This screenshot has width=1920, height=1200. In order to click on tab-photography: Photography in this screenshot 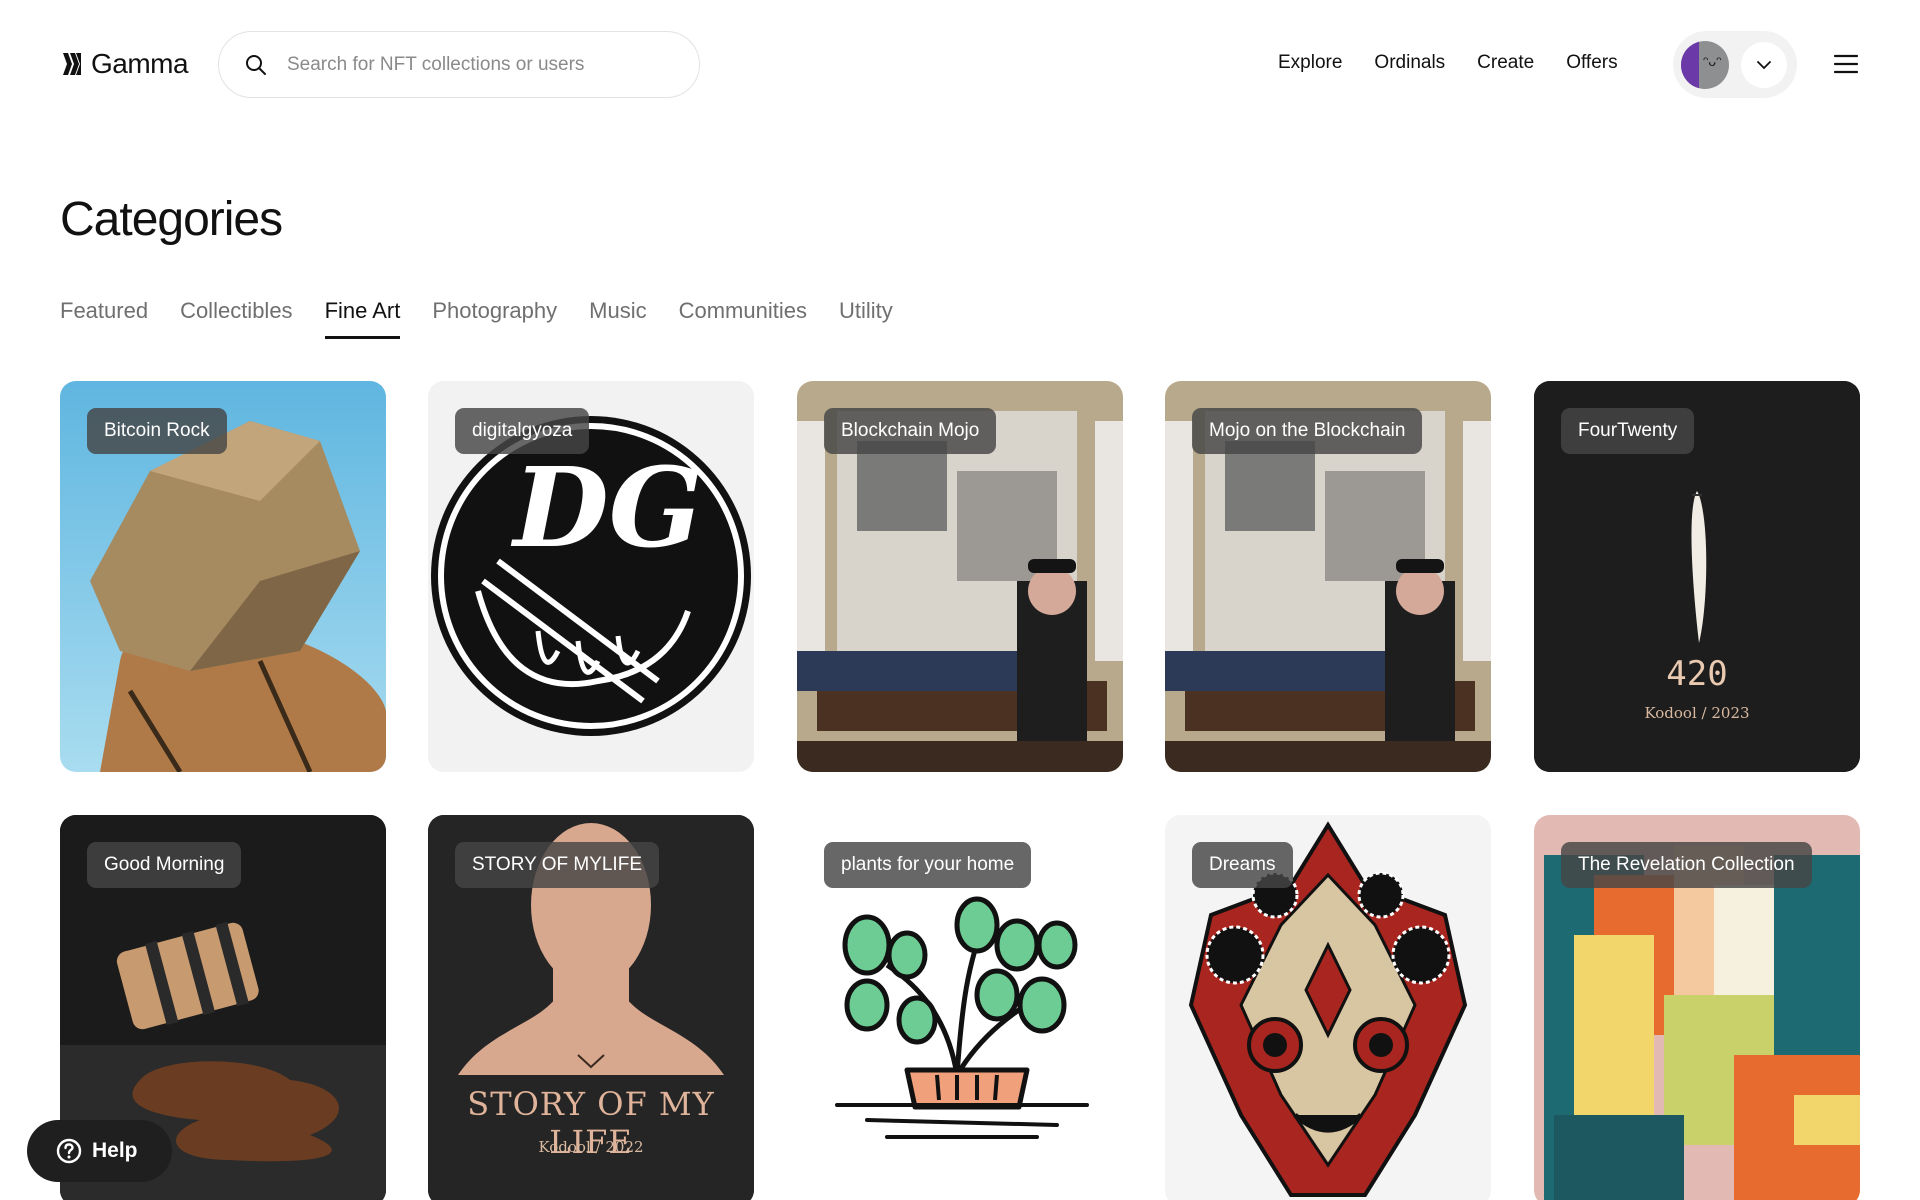, I will do `click(494, 318)`.